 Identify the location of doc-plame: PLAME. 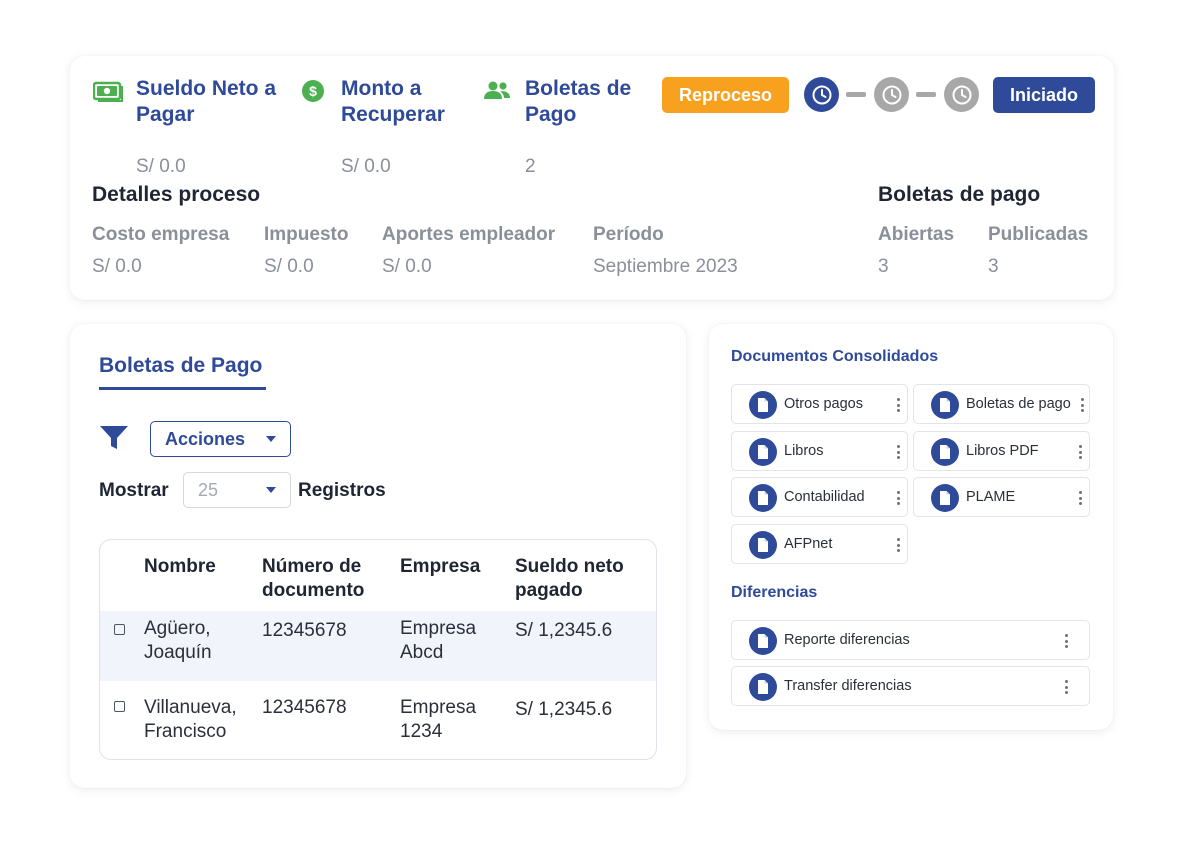
(1001, 497).